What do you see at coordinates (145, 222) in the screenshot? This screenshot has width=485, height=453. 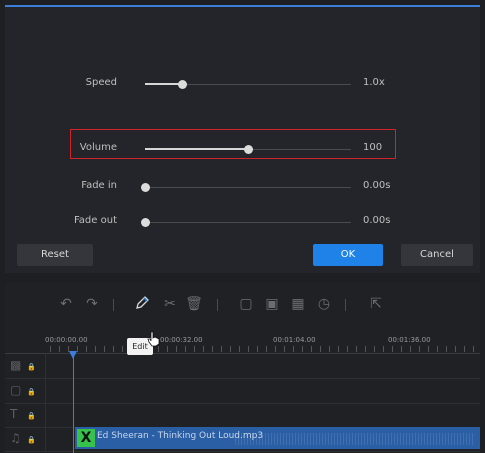 I see `fade-out-slider-knob` at bounding box center [145, 222].